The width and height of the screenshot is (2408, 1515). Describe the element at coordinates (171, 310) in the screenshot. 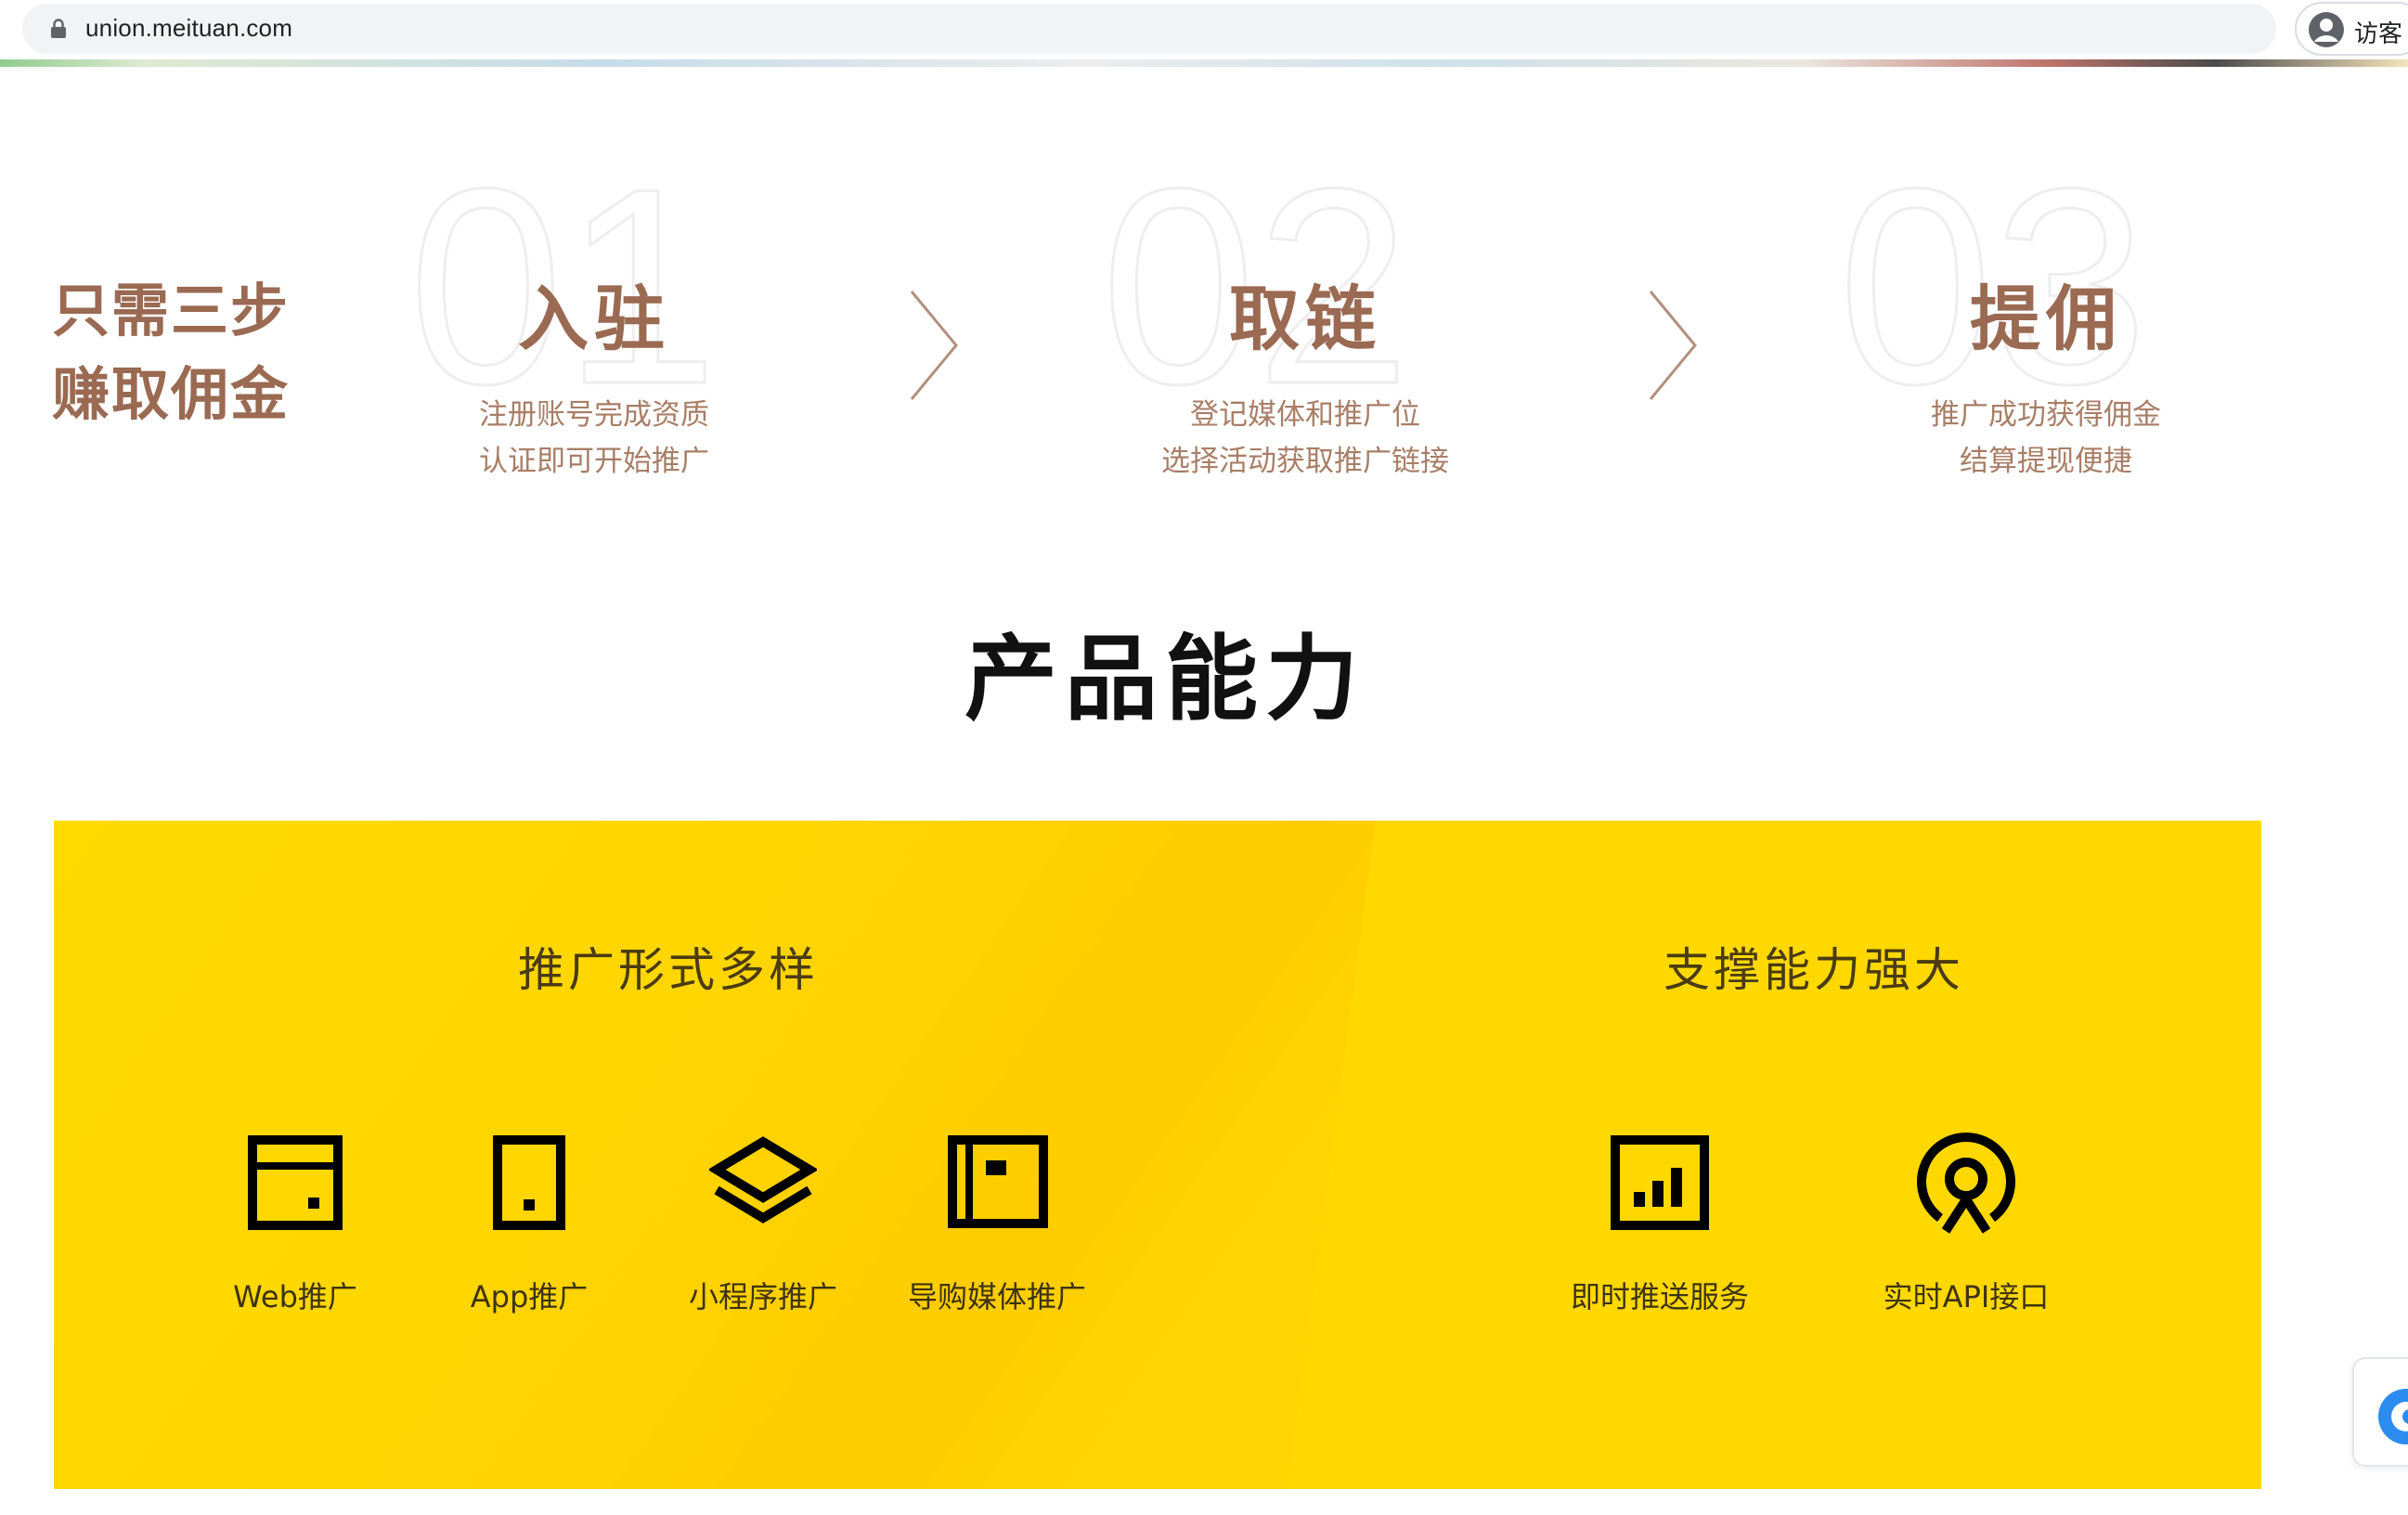

I see `steps-headline-line1: 只需三步` at that location.